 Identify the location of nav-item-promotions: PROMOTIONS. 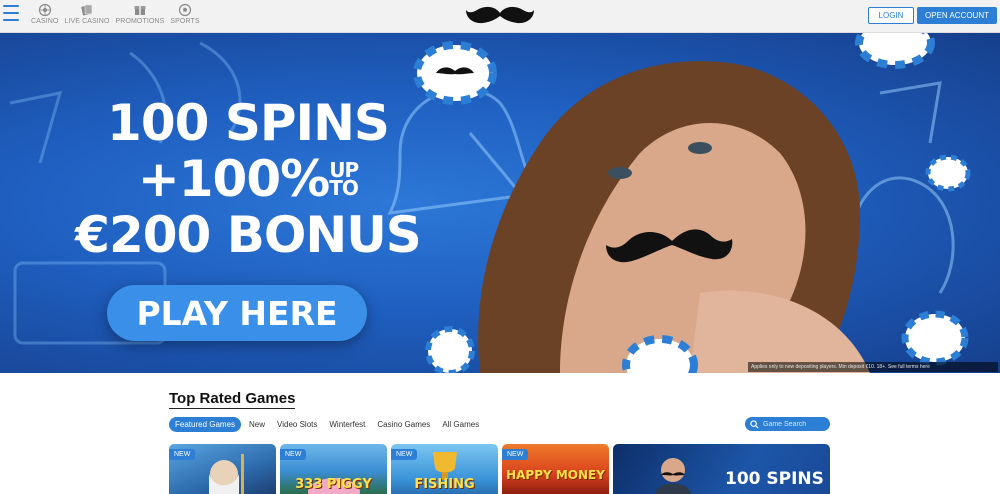
(140, 14).